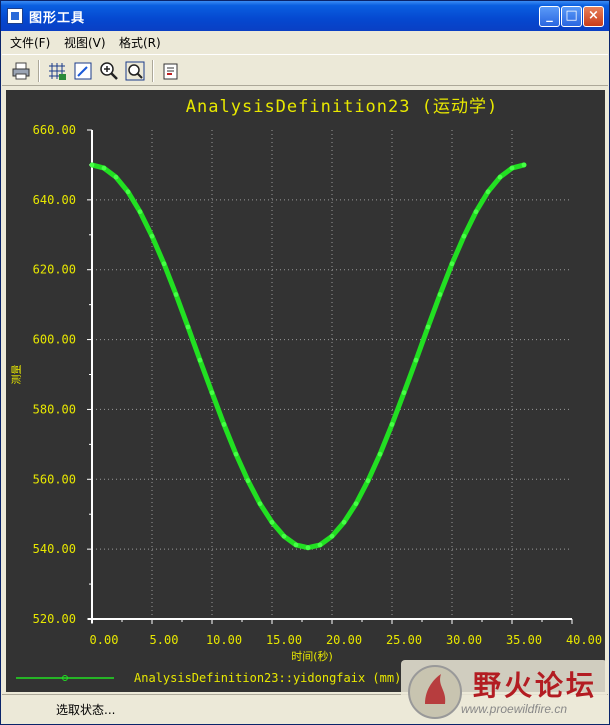 The image size is (610, 725). I want to click on zoom-fit-icon, so click(135, 71).